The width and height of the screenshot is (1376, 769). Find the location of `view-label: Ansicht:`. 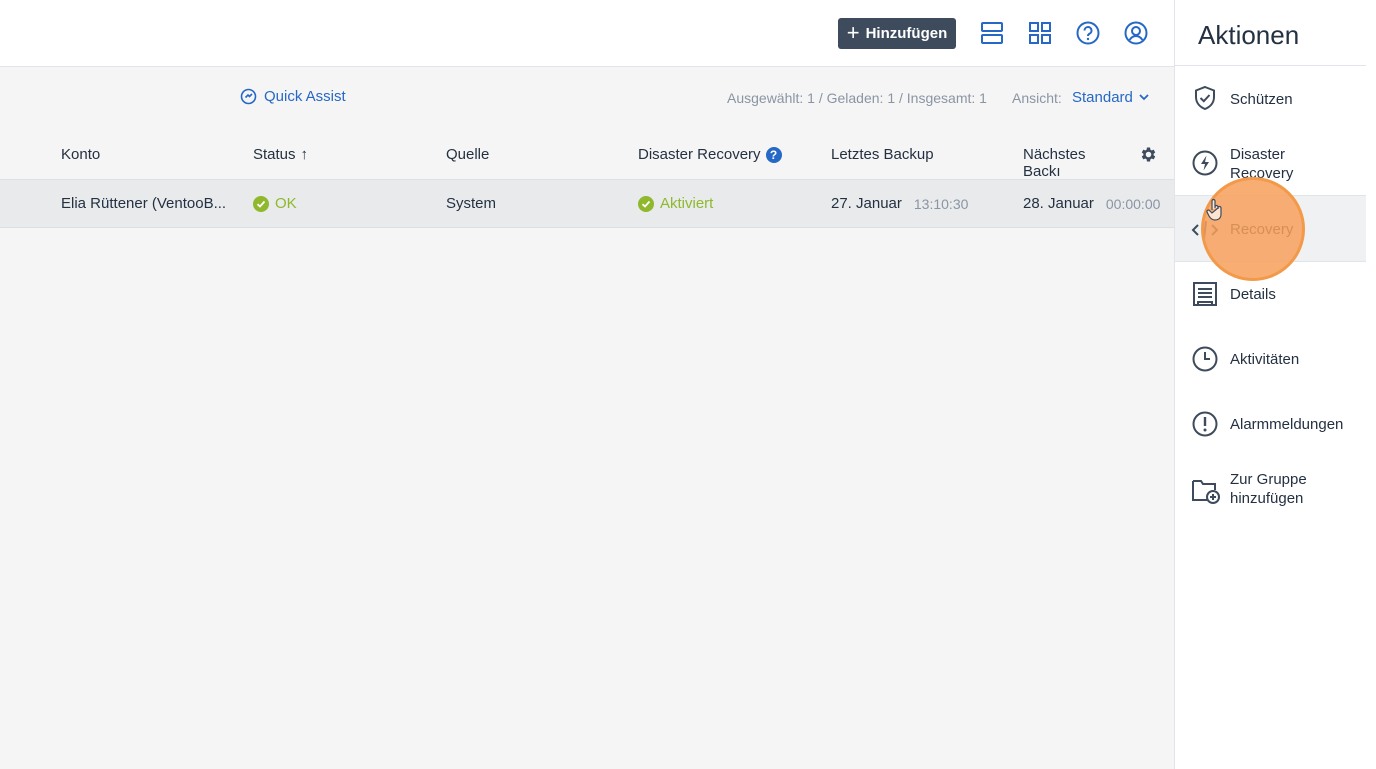

view-label: Ansicht: is located at coordinates (1037, 98).